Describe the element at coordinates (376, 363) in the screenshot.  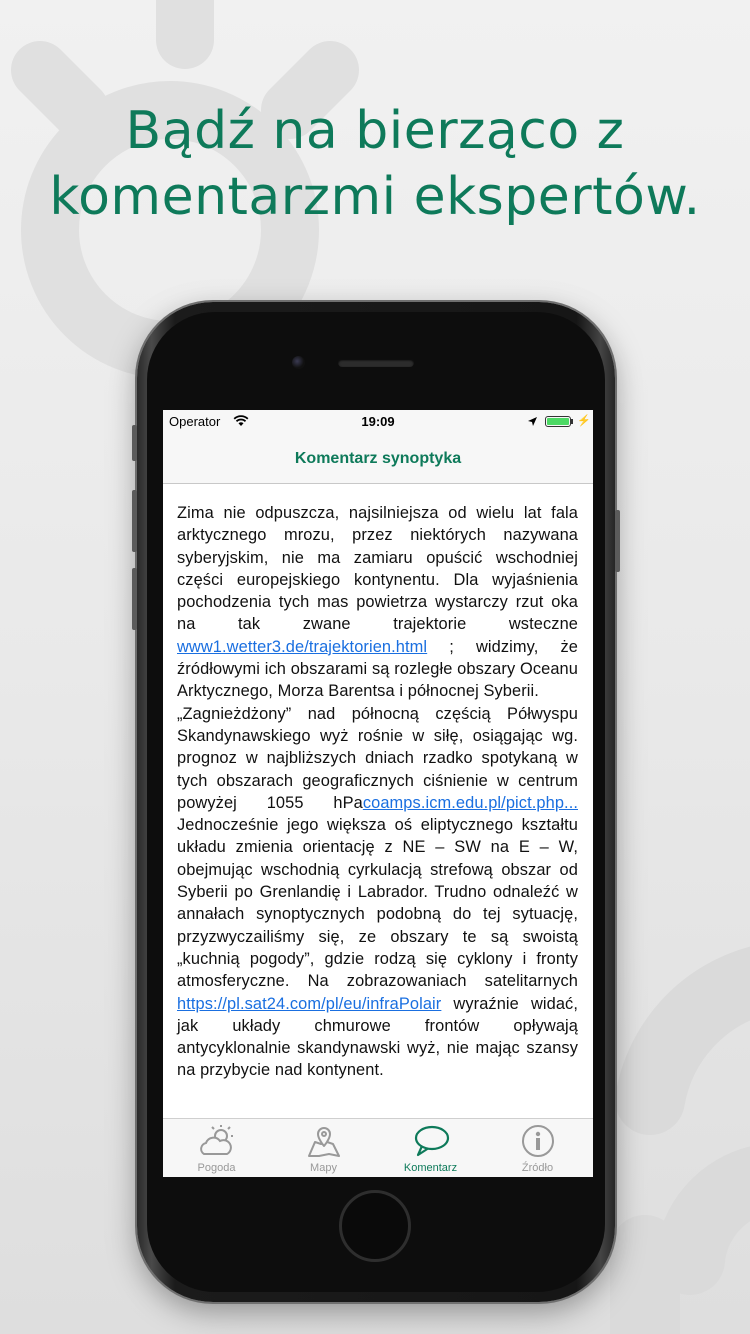
I see `earpiece-speaker` at that location.